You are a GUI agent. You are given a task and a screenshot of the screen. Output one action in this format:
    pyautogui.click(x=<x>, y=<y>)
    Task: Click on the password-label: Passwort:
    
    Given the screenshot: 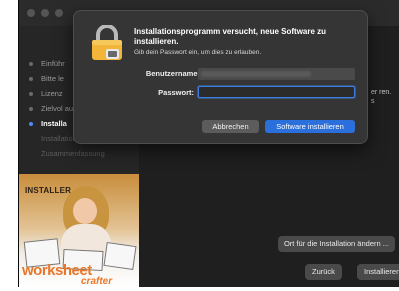 What is the action you would take?
    pyautogui.click(x=176, y=92)
    